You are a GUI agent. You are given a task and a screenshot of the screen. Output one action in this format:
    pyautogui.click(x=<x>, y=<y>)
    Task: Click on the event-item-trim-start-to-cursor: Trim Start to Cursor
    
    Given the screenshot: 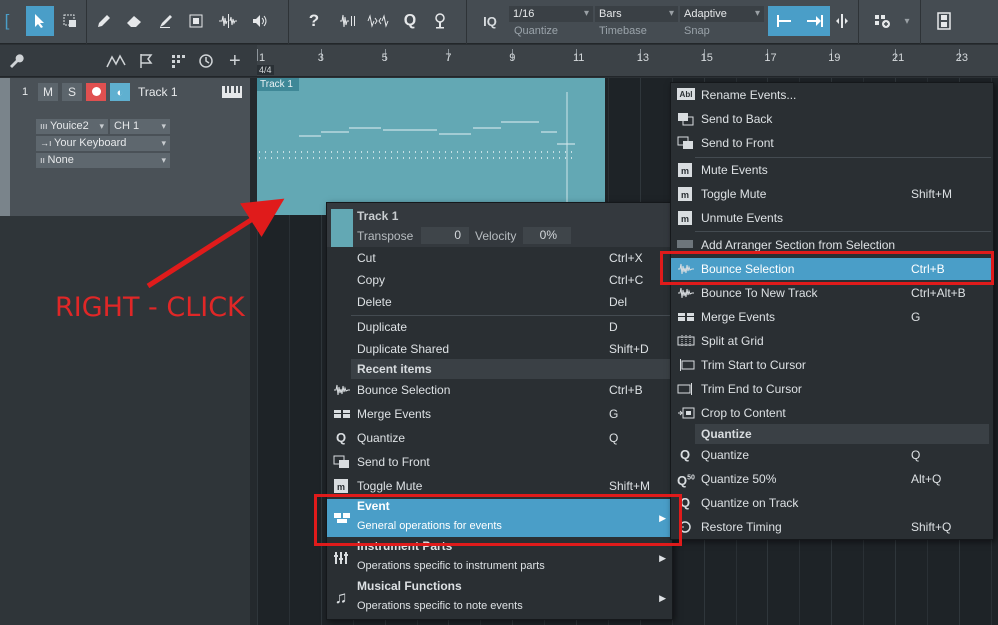 What is the action you would take?
    pyautogui.click(x=832, y=365)
    